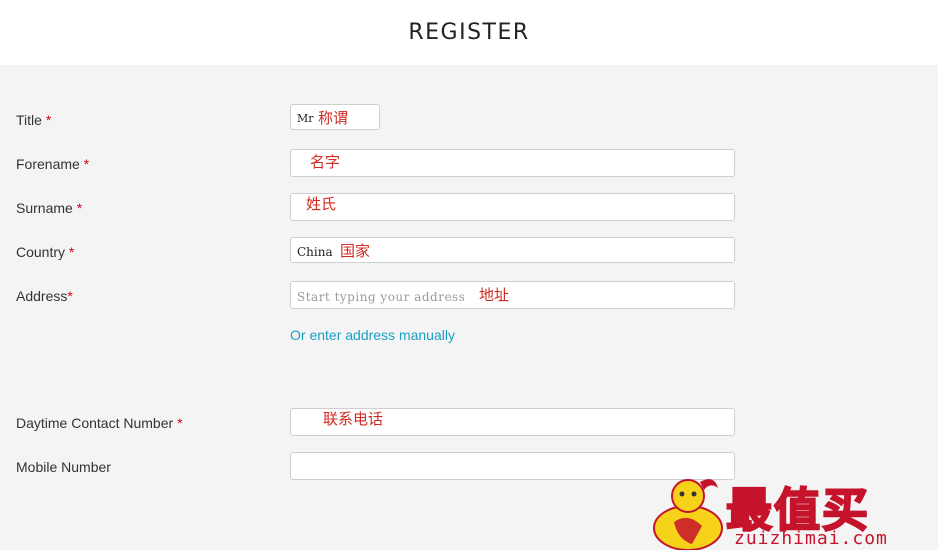 The width and height of the screenshot is (938, 550). Describe the element at coordinates (512, 295) in the screenshot. I see `address-search-input: Start typing your address` at that location.